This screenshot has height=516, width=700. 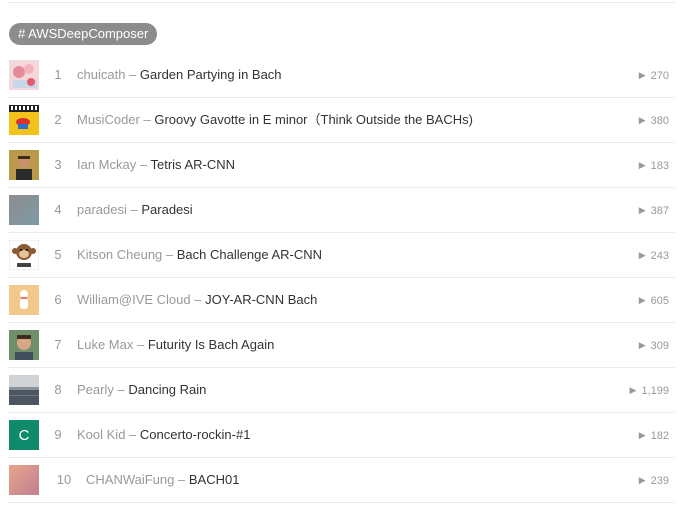 I want to click on track-name-link: Garden Partying in Bach, so click(x=211, y=74).